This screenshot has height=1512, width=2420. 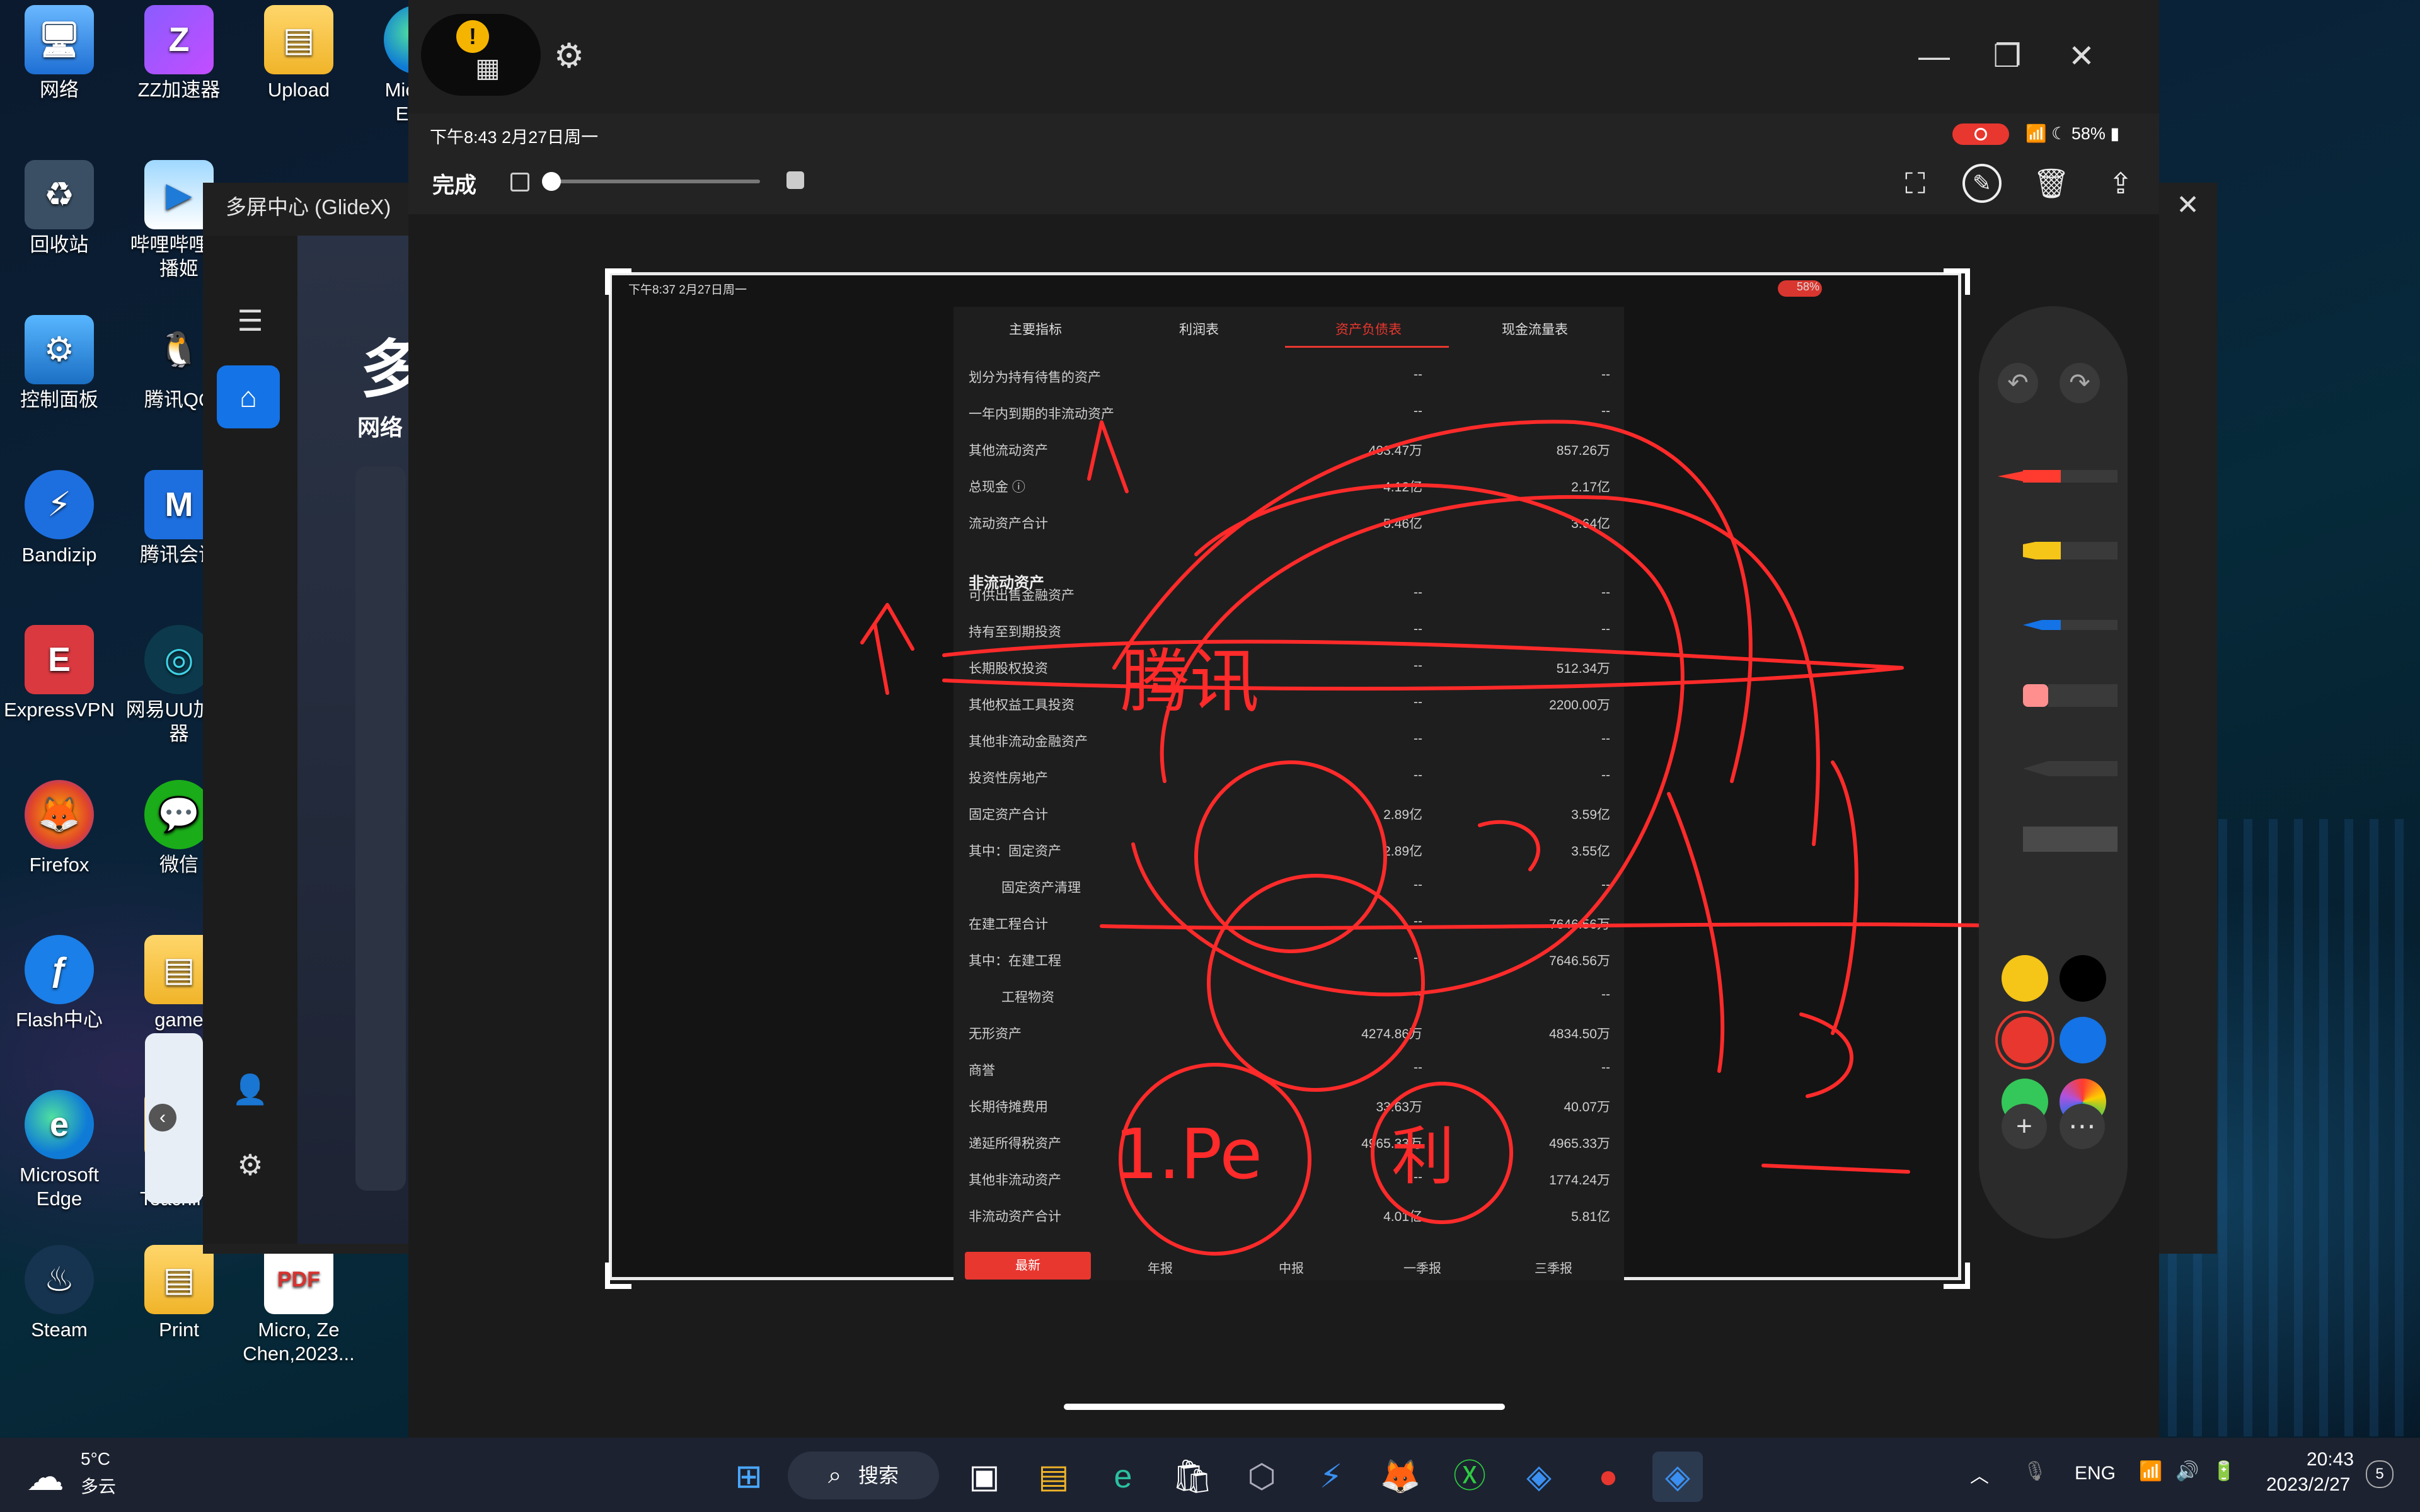 What do you see at coordinates (2223, 1471) in the screenshot?
I see `battery-icon: 🔋` at bounding box center [2223, 1471].